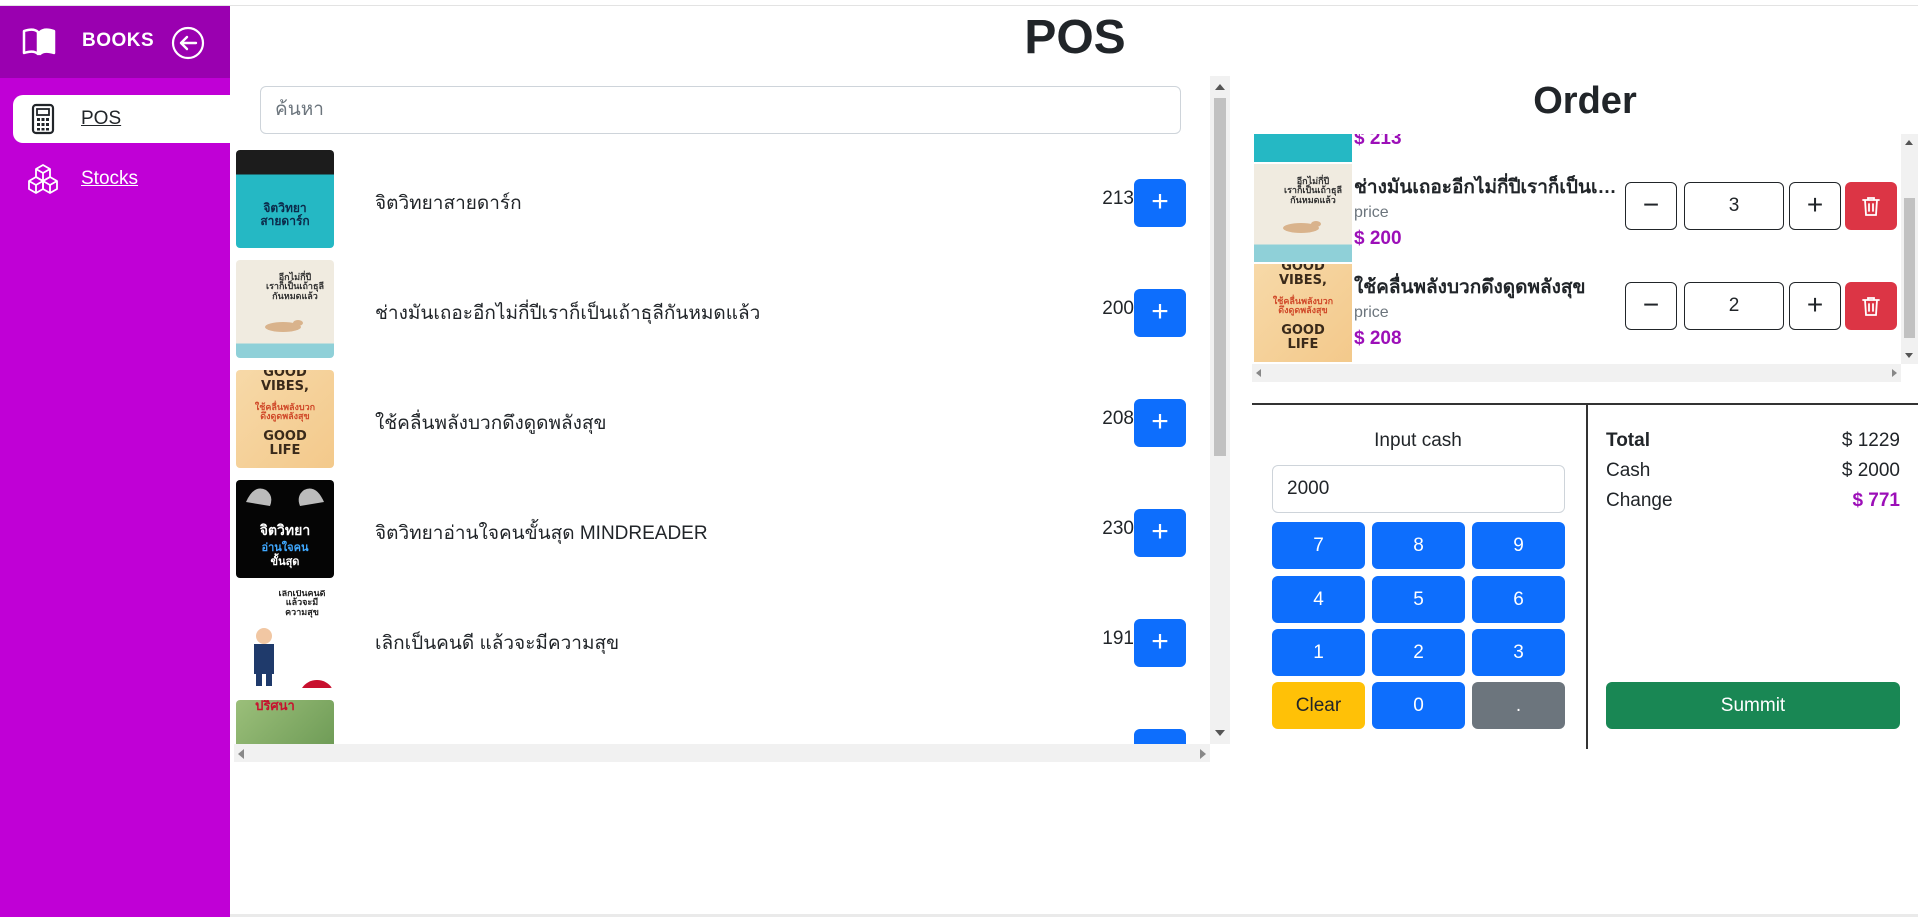 The width and height of the screenshot is (1918, 917). Describe the element at coordinates (118, 40) in the screenshot. I see `brand-label: BOOKS` at that location.